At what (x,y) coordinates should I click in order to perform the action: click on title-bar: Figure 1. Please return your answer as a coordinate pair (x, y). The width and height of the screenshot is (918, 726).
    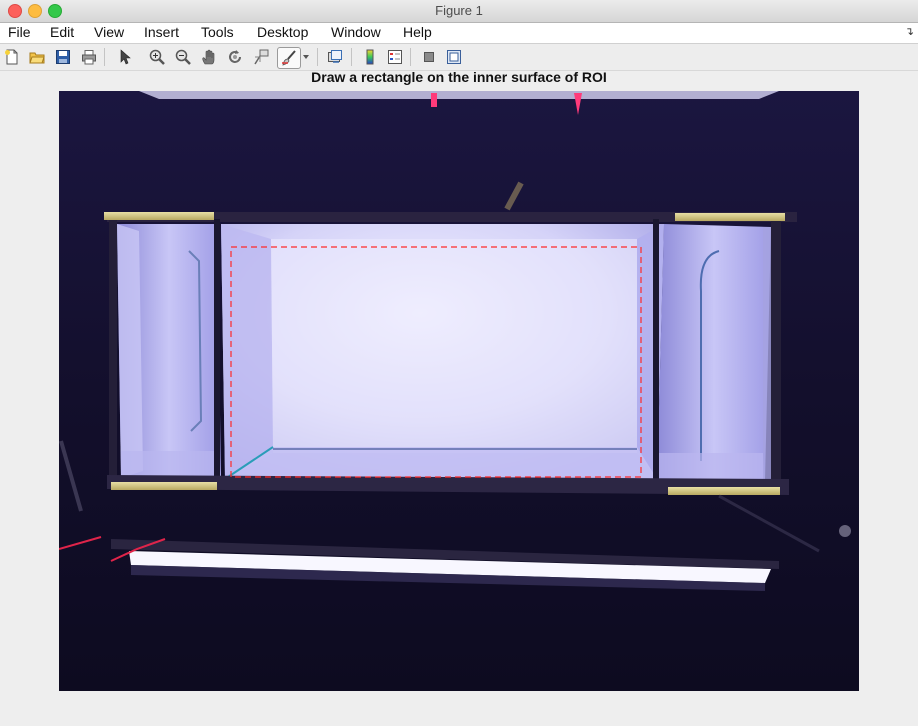
    Looking at the image, I should click on (459, 11).